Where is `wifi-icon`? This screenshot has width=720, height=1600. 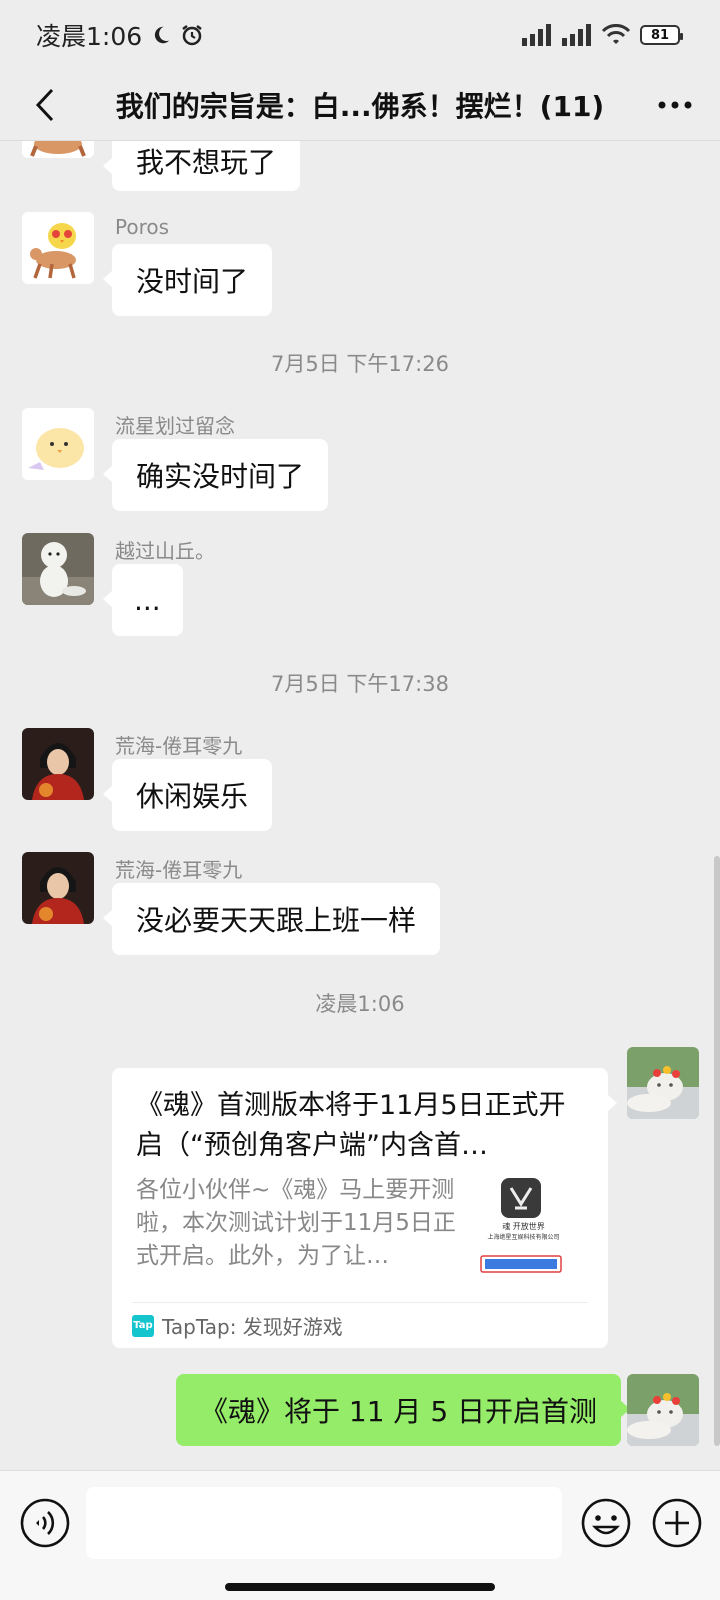 wifi-icon is located at coordinates (616, 34).